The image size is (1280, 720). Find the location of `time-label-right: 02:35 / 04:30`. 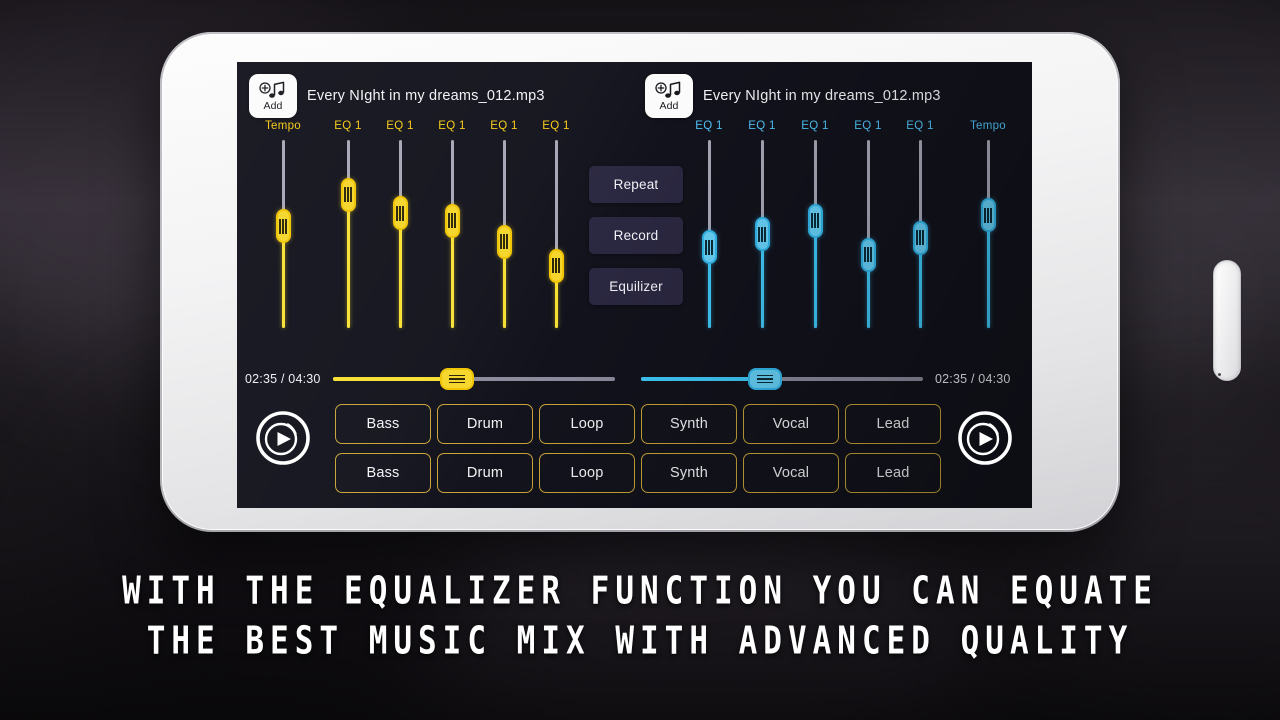

time-label-right: 02:35 / 04:30 is located at coordinates (973, 379).